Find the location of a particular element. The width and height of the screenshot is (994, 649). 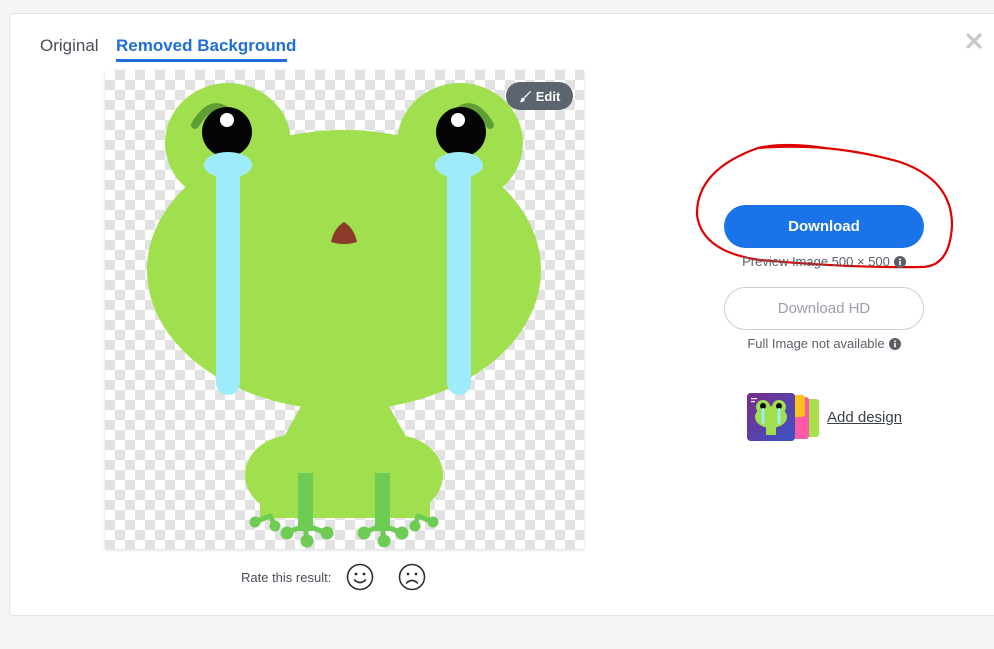

active-tab-indicator is located at coordinates (201, 60).